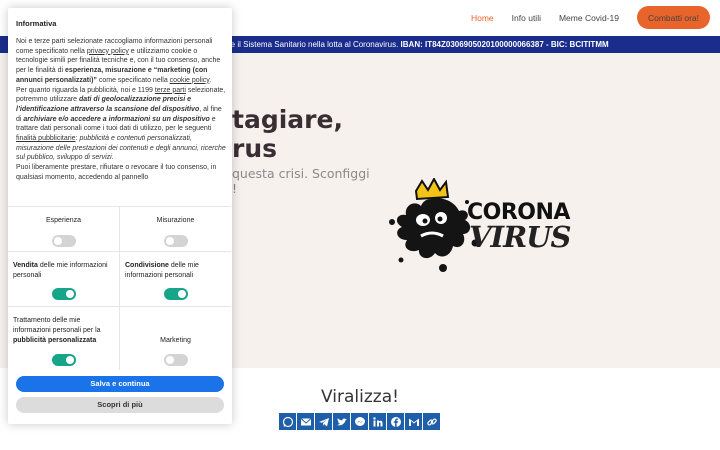  What do you see at coordinates (25, 265) in the screenshot?
I see `option-label-bold: Vendita` at bounding box center [25, 265].